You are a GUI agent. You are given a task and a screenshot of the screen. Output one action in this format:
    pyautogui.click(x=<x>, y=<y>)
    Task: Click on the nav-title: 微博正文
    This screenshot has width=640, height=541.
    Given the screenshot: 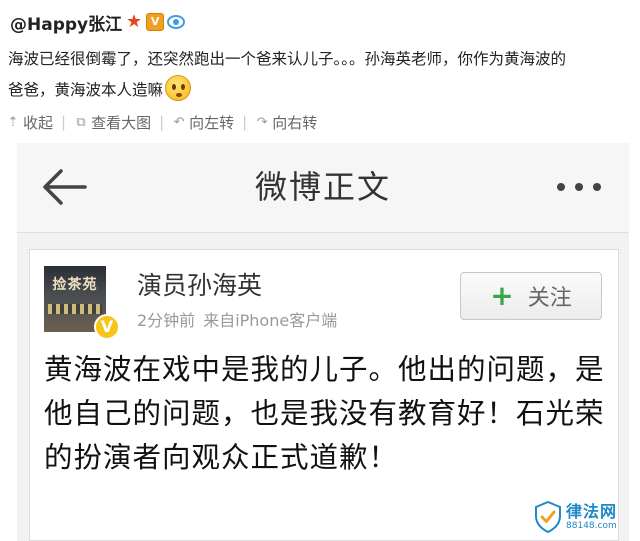 What is the action you would take?
    pyautogui.click(x=322, y=187)
    